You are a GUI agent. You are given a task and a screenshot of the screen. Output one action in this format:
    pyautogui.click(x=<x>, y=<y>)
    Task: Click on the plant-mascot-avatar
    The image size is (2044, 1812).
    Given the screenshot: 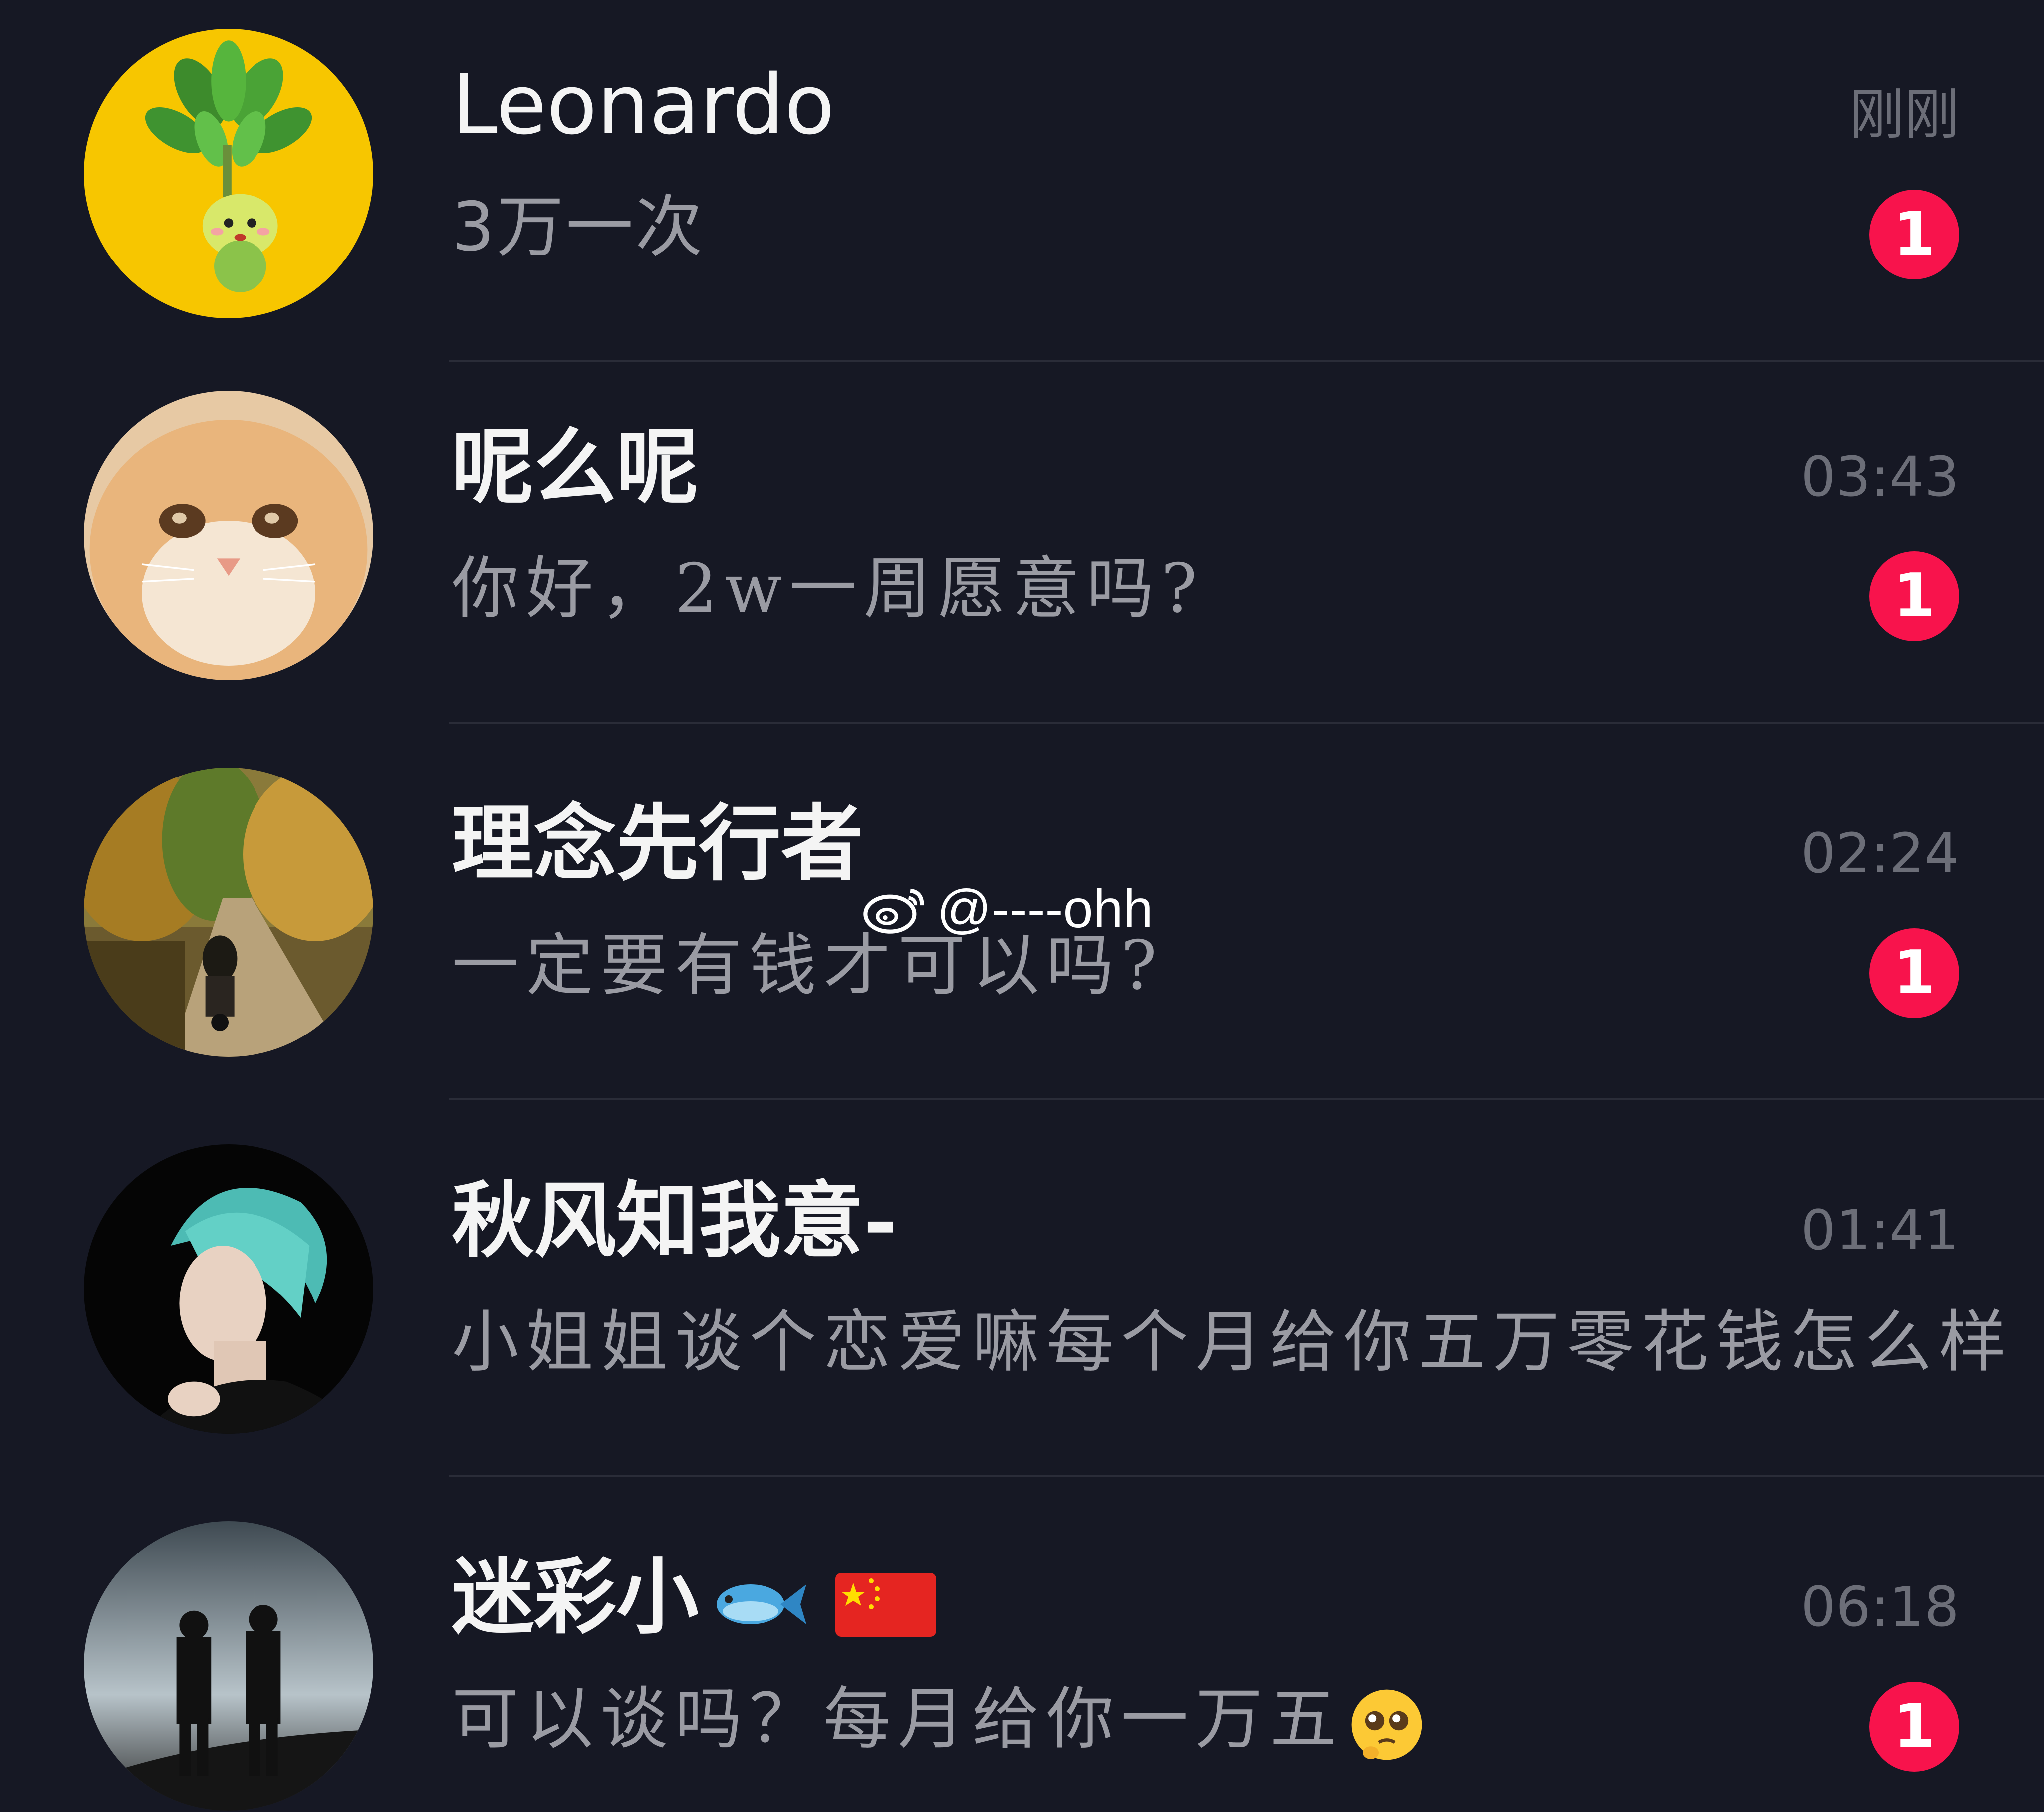 What is the action you would take?
    pyautogui.click(x=228, y=173)
    